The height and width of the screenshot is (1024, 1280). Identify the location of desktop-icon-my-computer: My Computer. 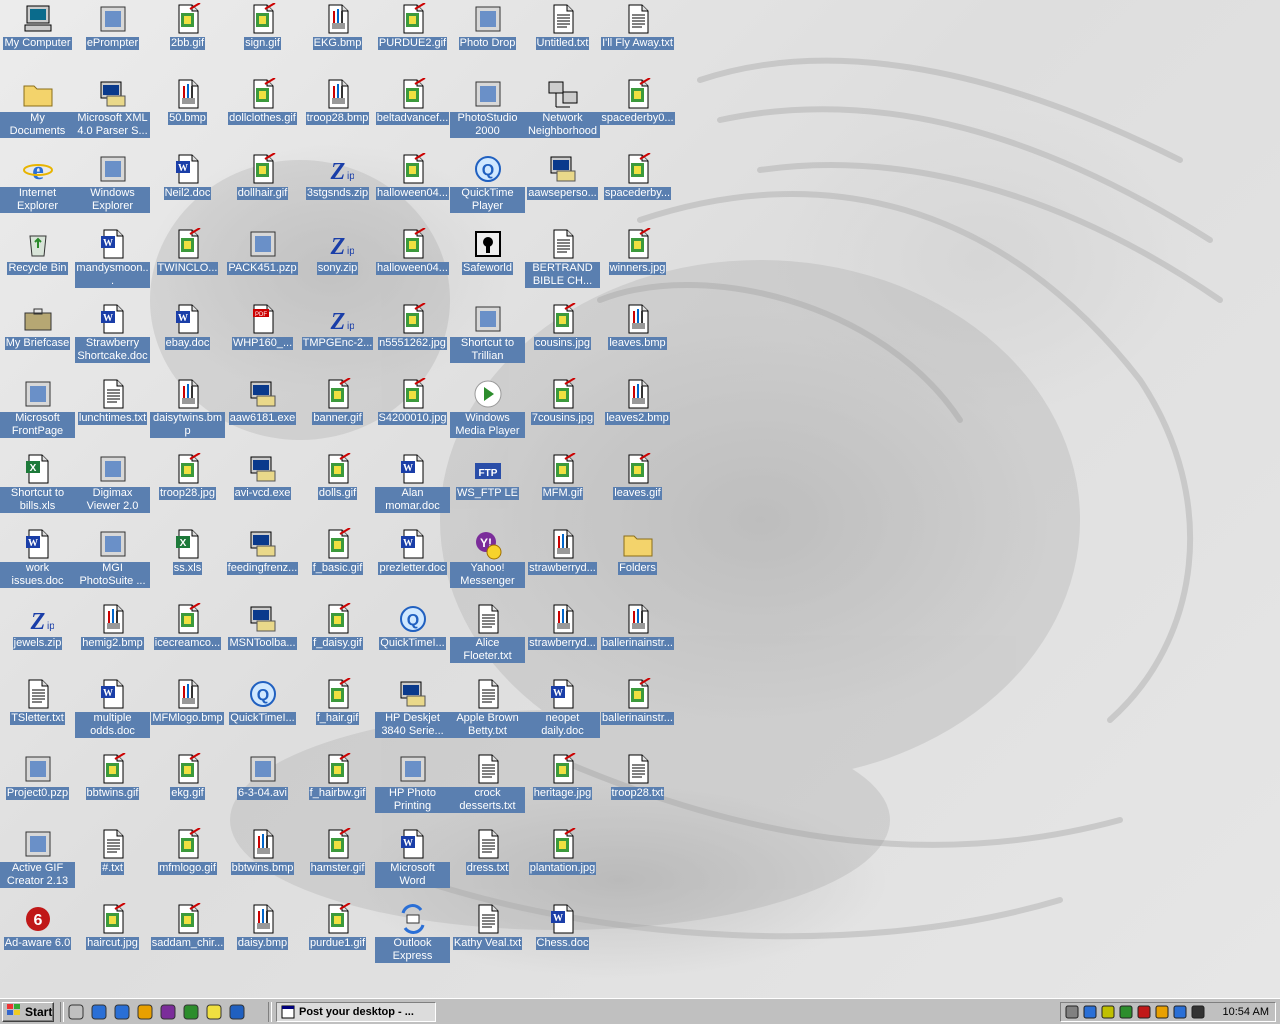
(37, 35).